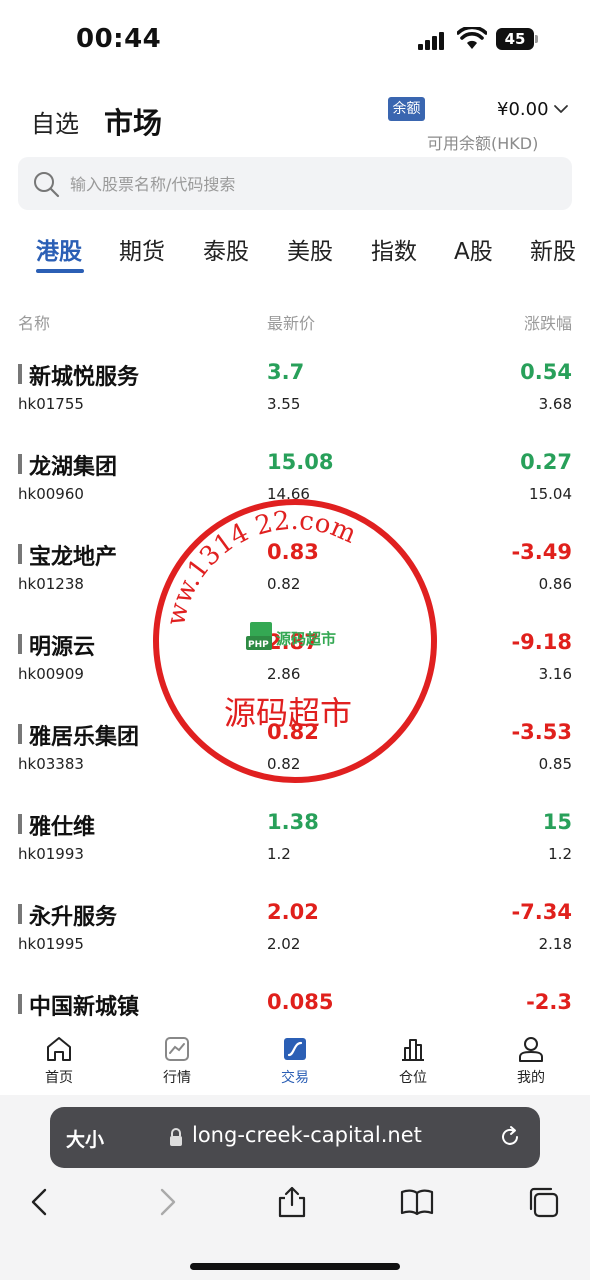 This screenshot has width=590, height=1280. I want to click on stock-price: 2.87, so click(293, 642).